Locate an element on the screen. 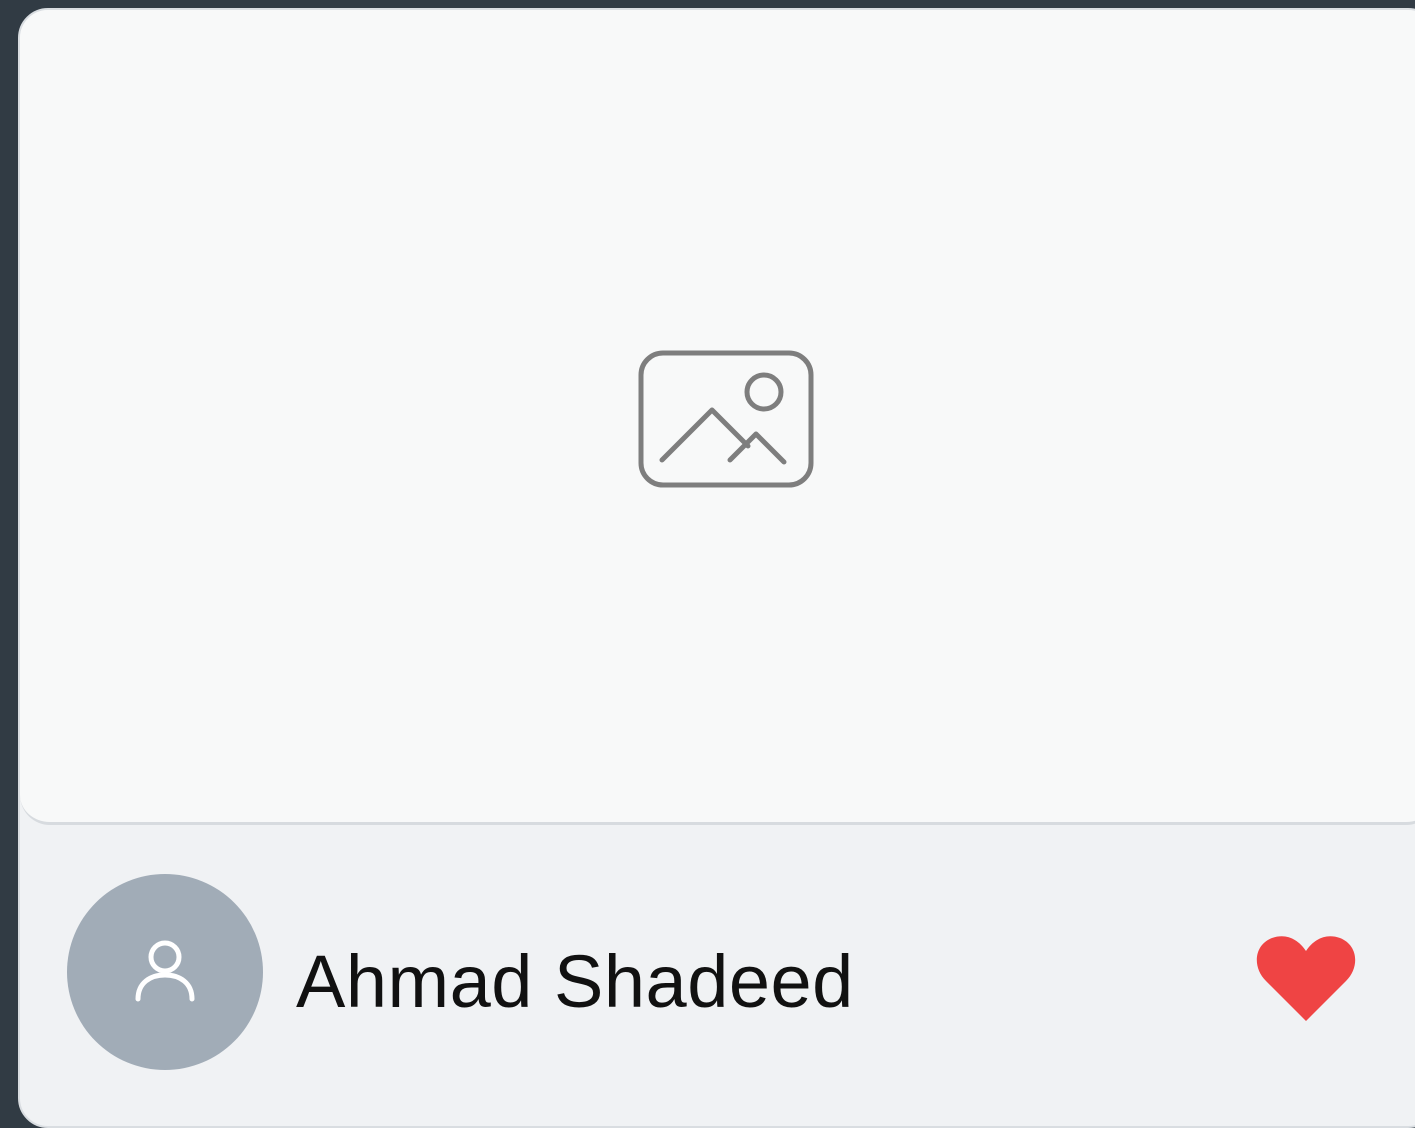 The image size is (1415, 1128). heart-icon is located at coordinates (1306, 978).